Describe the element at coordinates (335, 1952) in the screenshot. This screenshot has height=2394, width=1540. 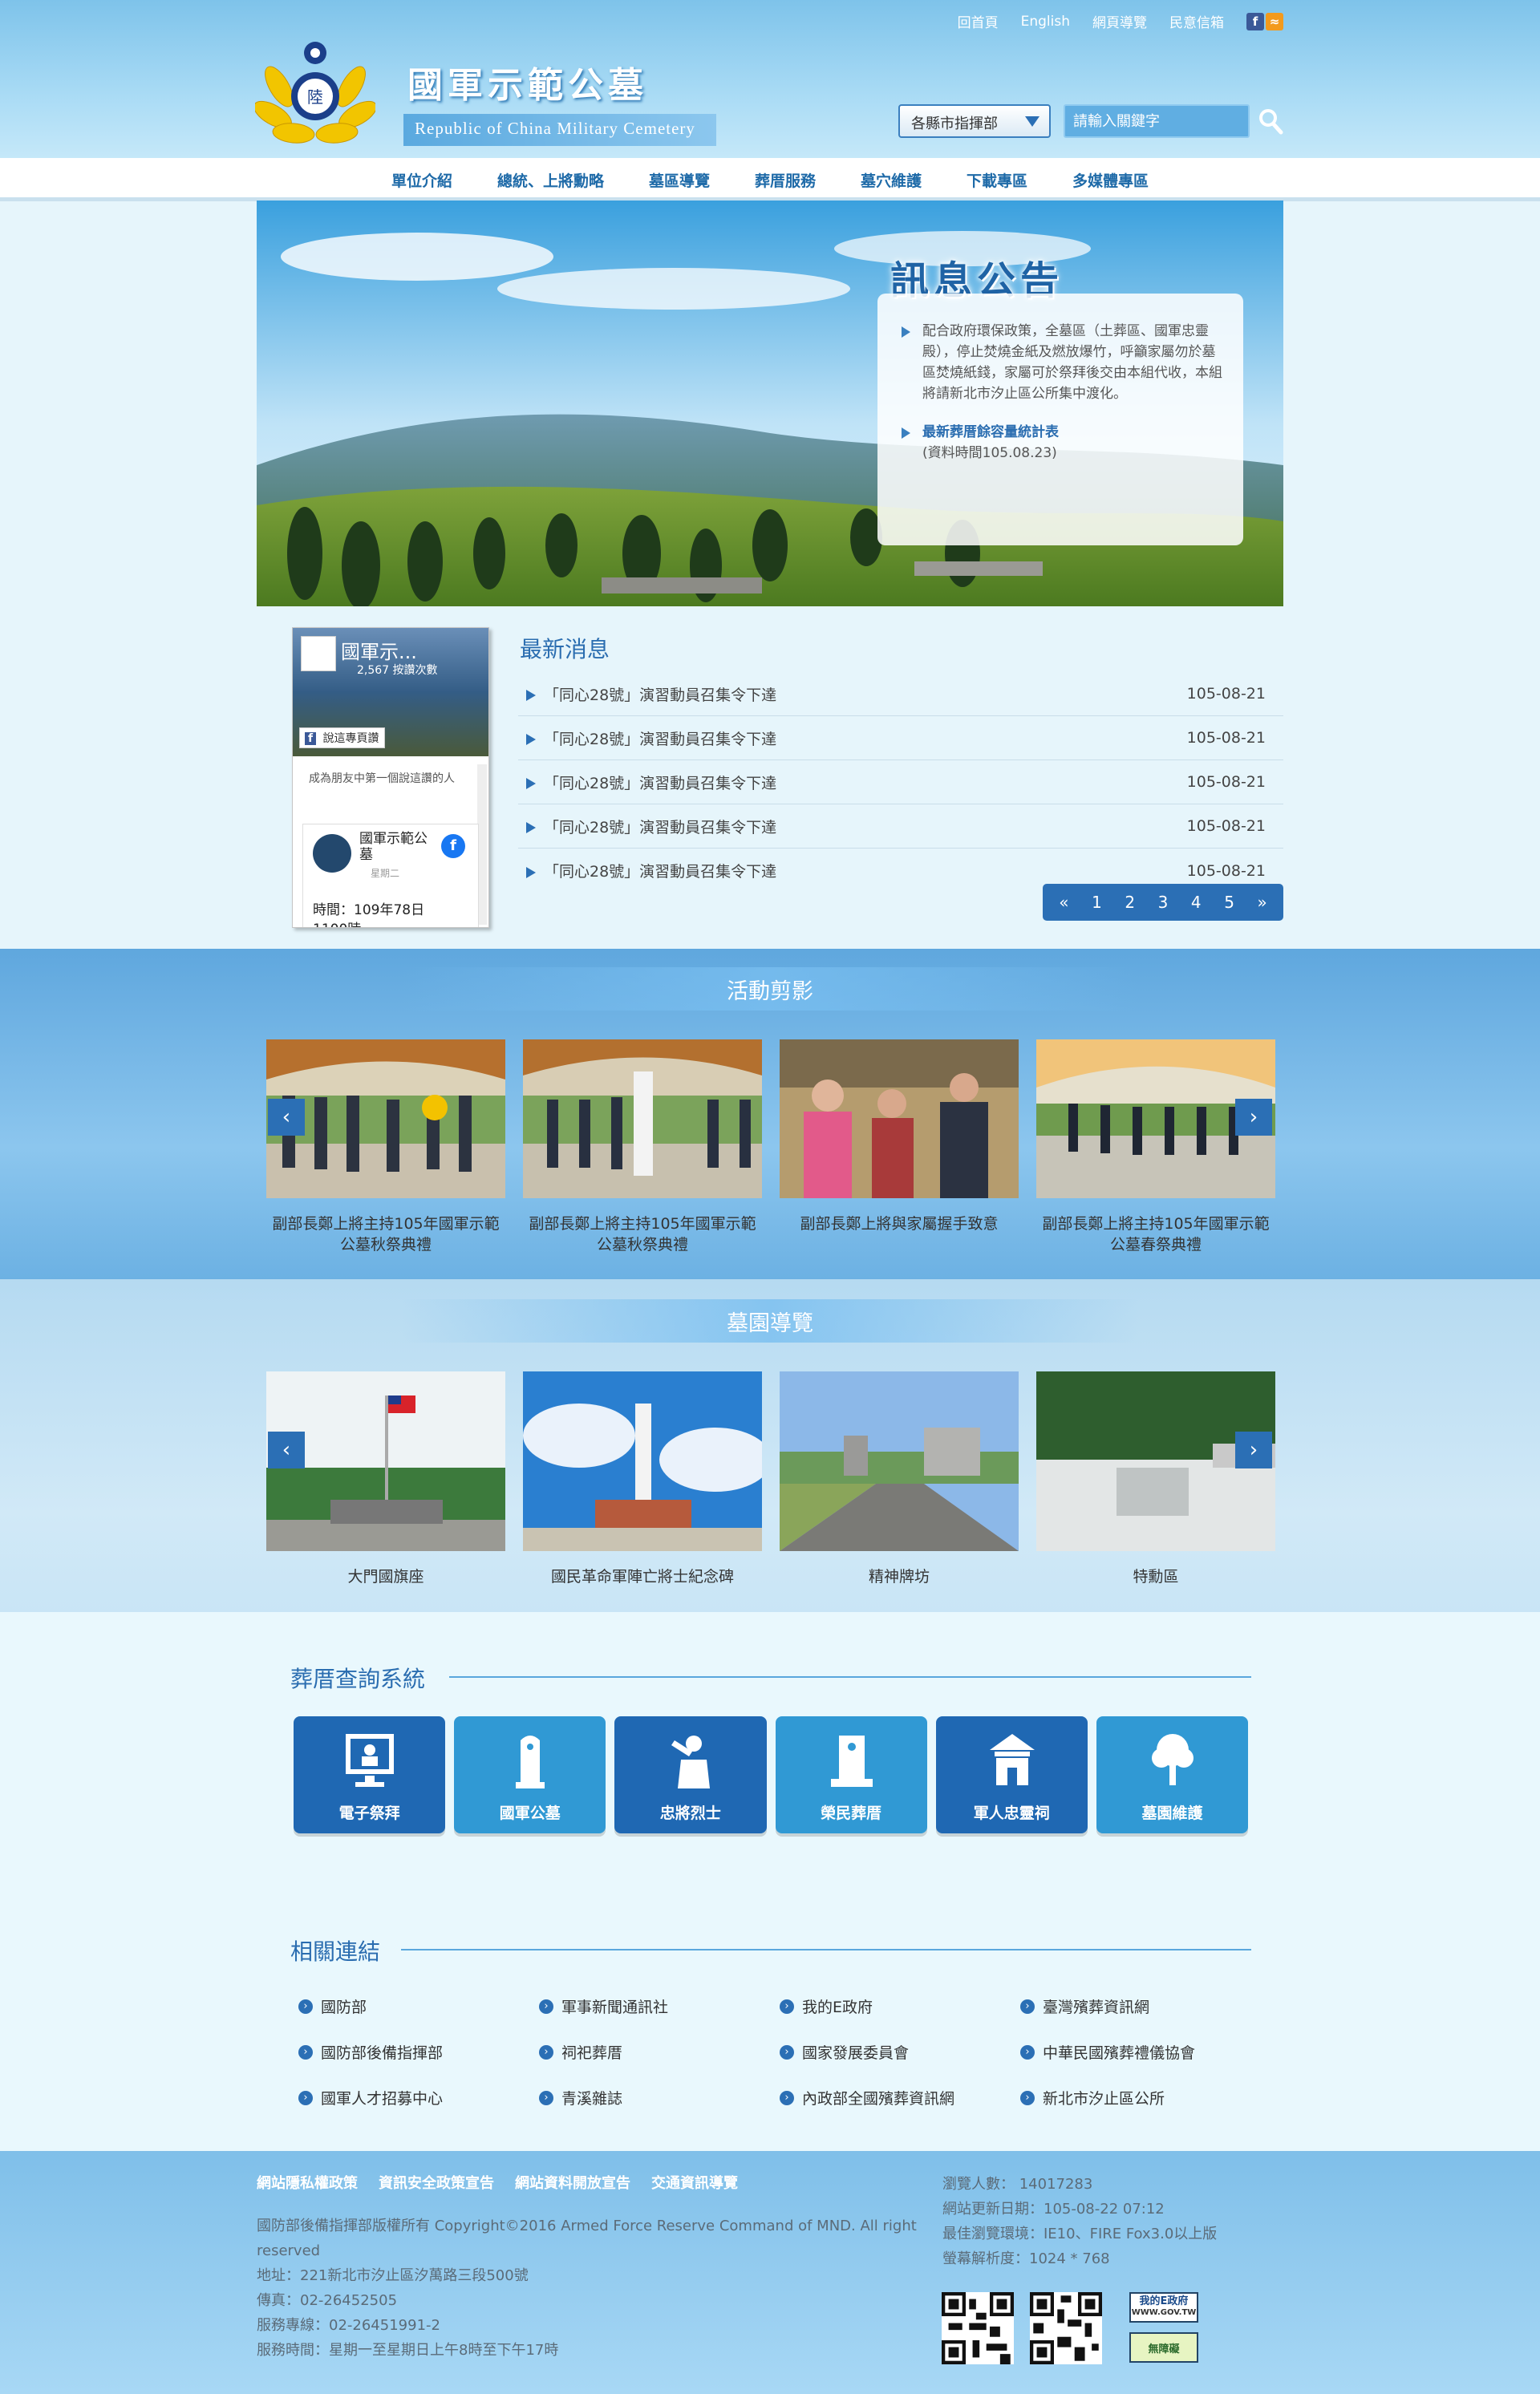
I see `links-title: 相關連結` at that location.